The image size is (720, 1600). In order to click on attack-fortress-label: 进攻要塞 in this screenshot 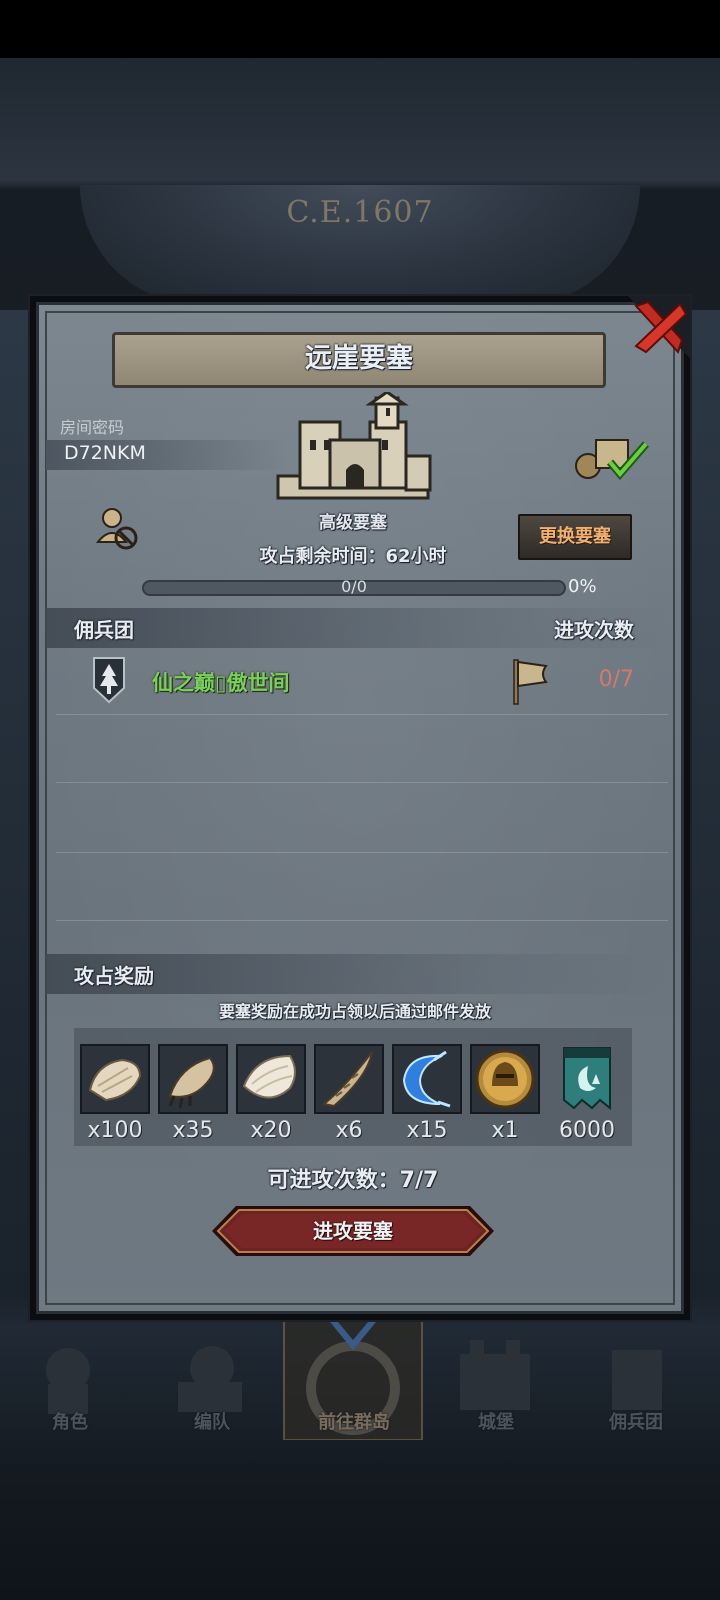, I will do `click(353, 1231)`.